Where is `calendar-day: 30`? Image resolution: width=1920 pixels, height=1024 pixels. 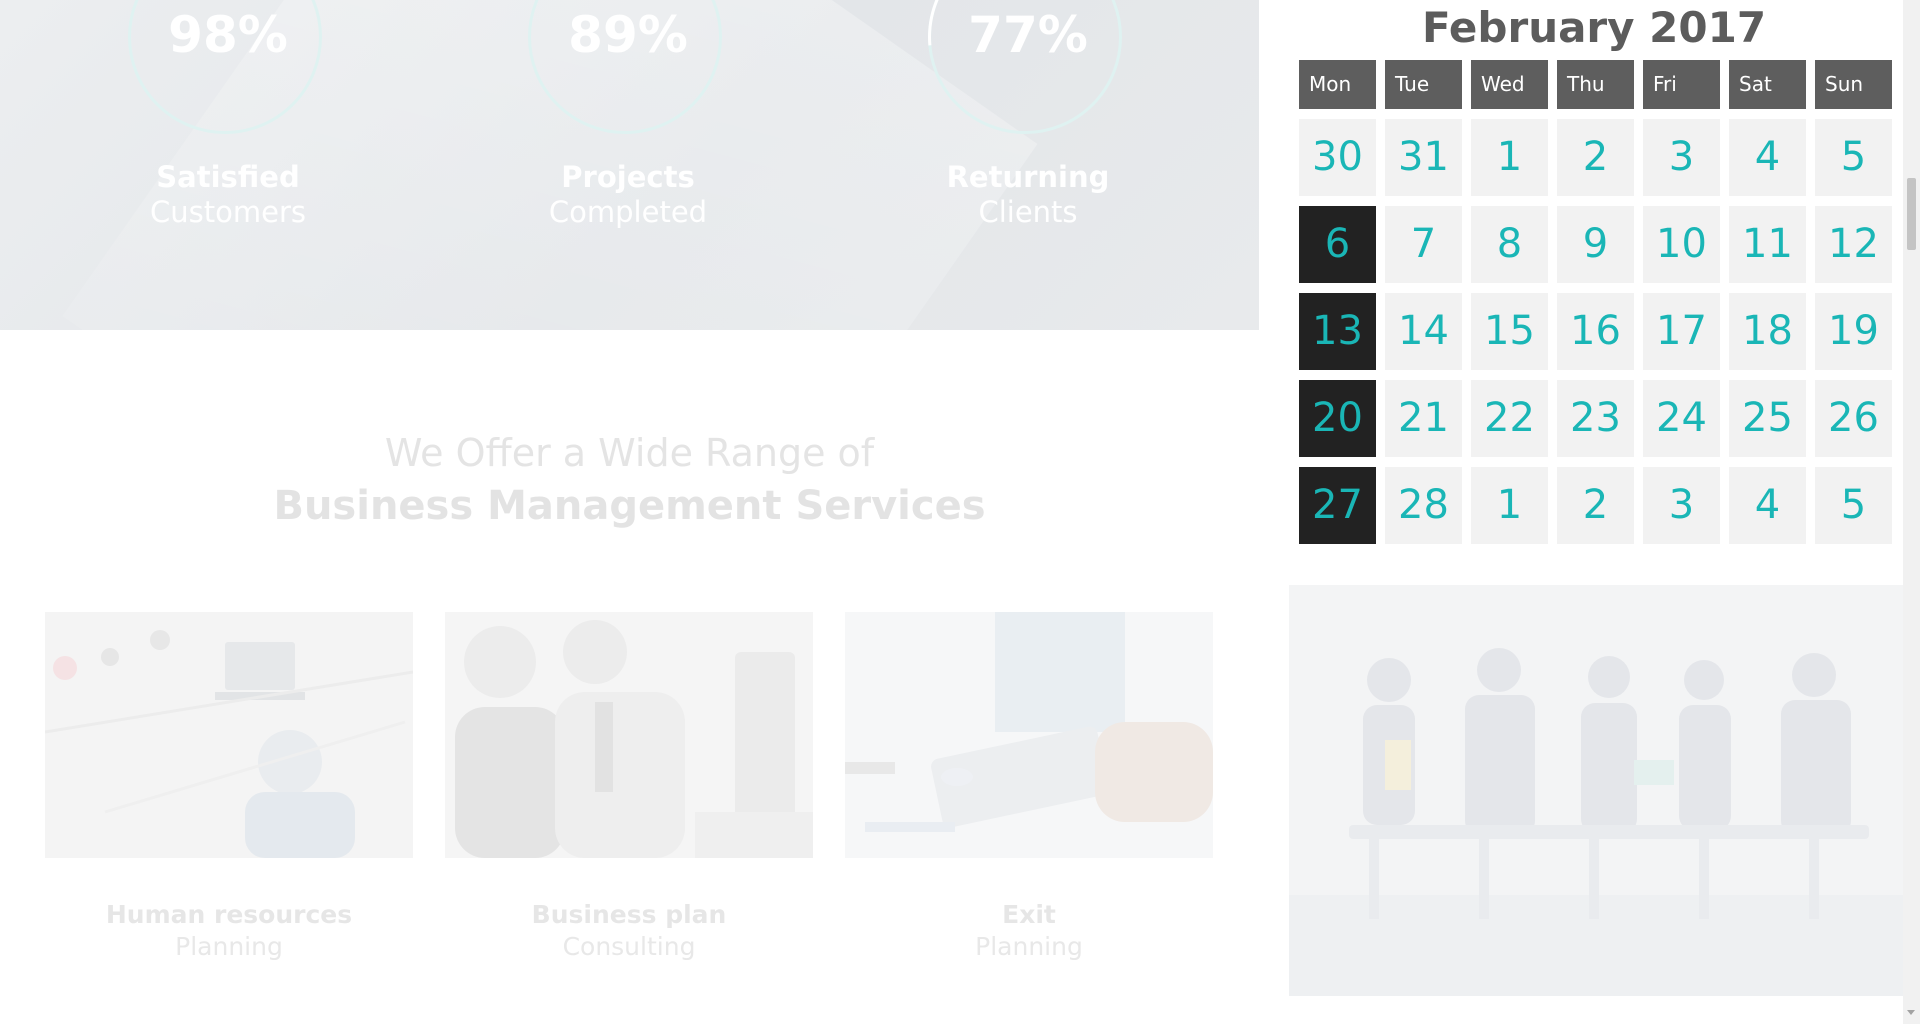
calendar-day: 30 is located at coordinates (1337, 157).